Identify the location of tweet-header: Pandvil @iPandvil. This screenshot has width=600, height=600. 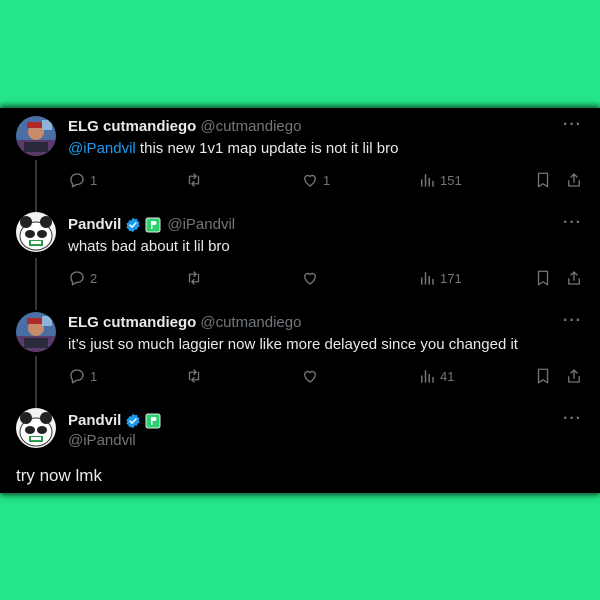
(151, 224).